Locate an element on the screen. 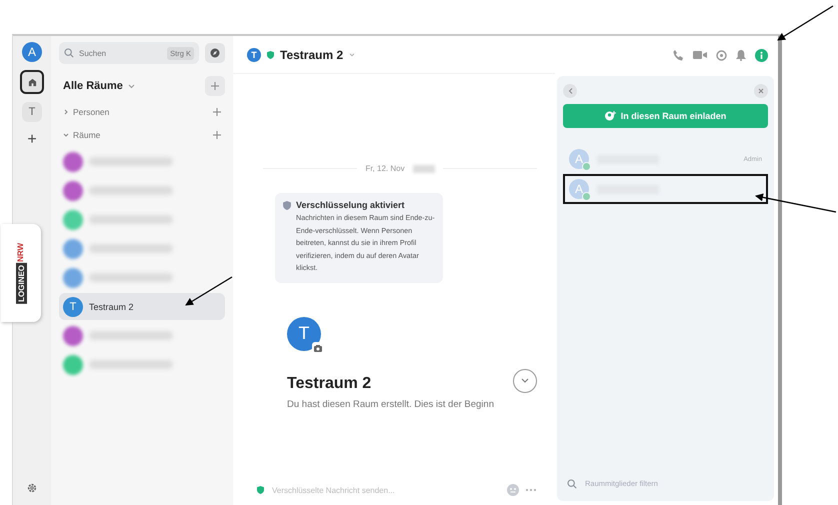 The width and height of the screenshot is (838, 505). home-button is located at coordinates (32, 82).